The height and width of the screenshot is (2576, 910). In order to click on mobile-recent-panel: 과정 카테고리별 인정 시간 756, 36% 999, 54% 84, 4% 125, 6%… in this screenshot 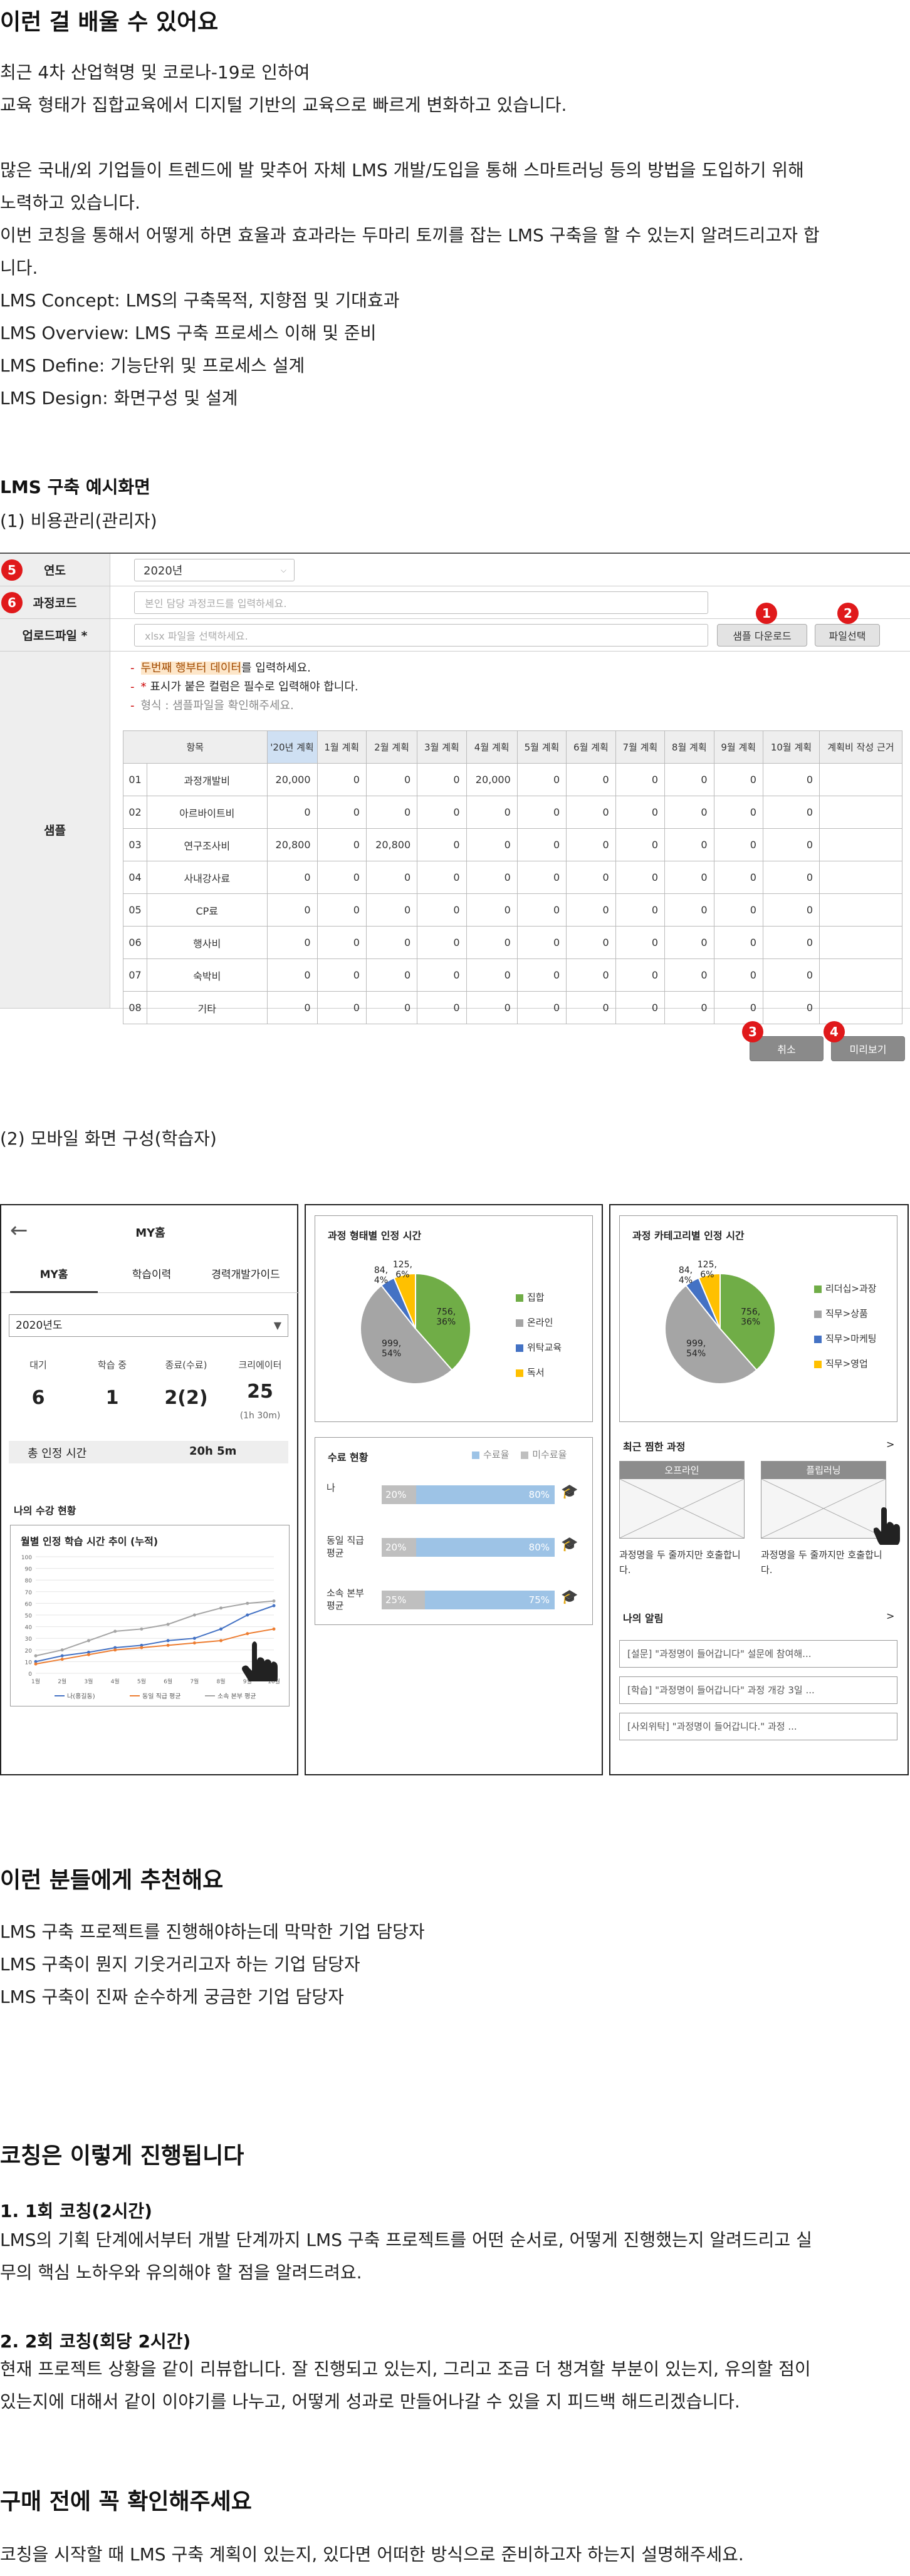, I will do `click(759, 1489)`.